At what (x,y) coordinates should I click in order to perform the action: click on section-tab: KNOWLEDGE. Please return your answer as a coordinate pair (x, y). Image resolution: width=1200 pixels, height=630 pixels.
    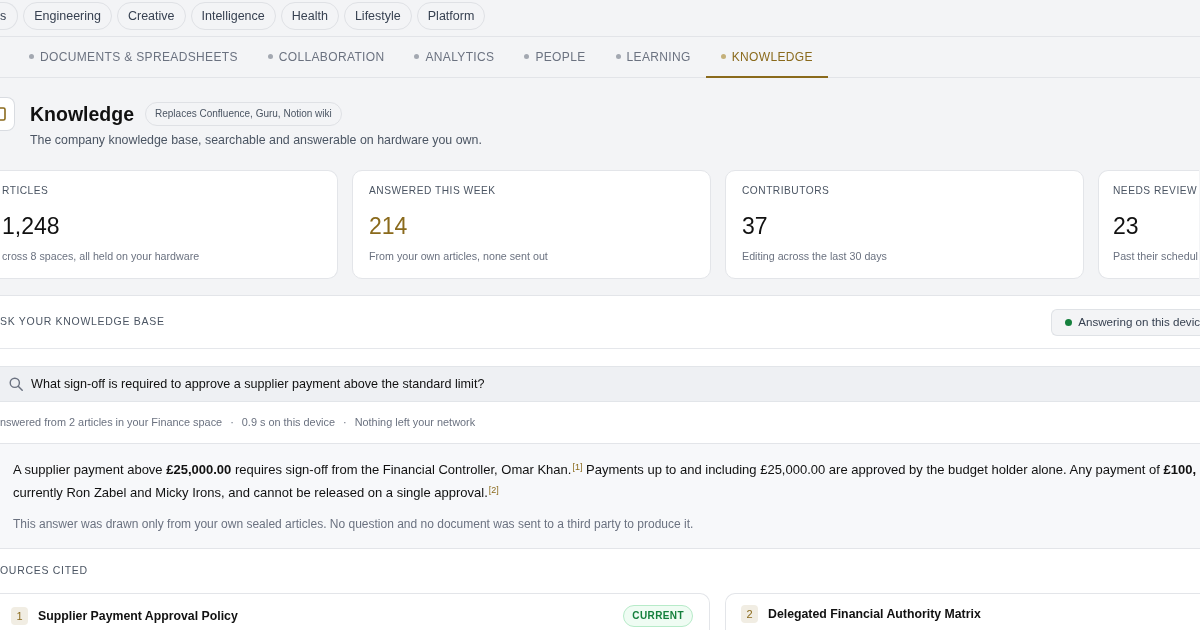
    Looking at the image, I should click on (766, 57).